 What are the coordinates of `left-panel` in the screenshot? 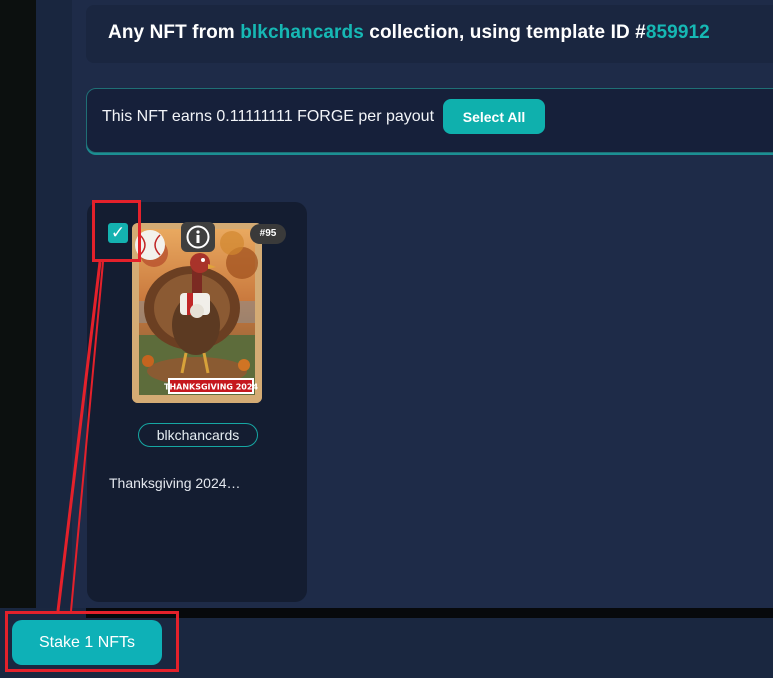 It's located at (54, 339).